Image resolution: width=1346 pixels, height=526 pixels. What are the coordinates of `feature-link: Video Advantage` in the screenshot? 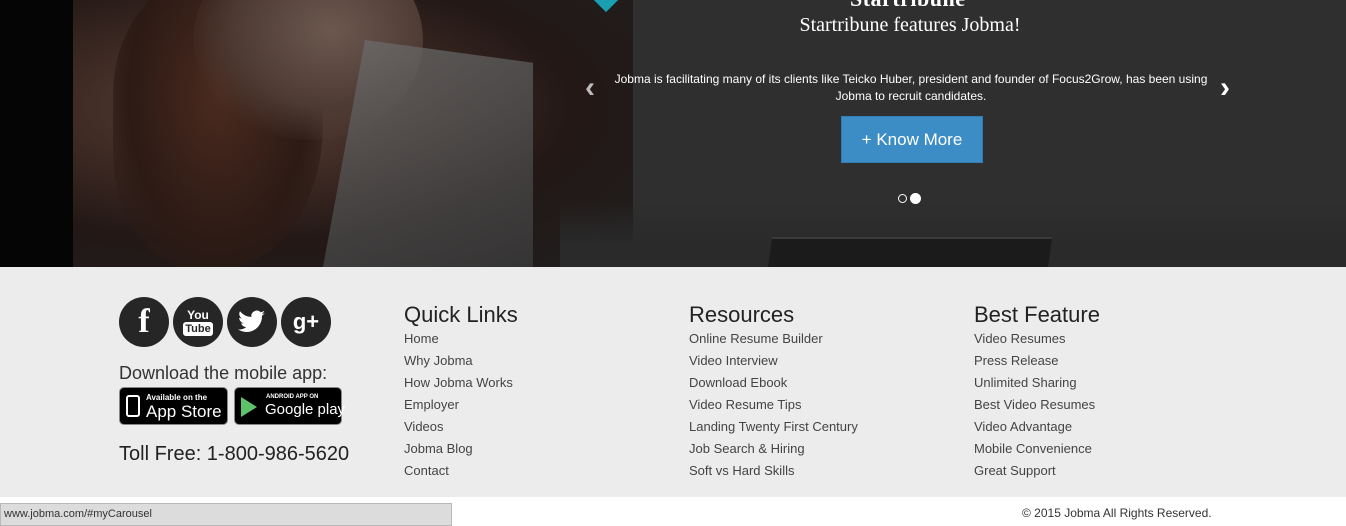 It's located at (1037, 427).